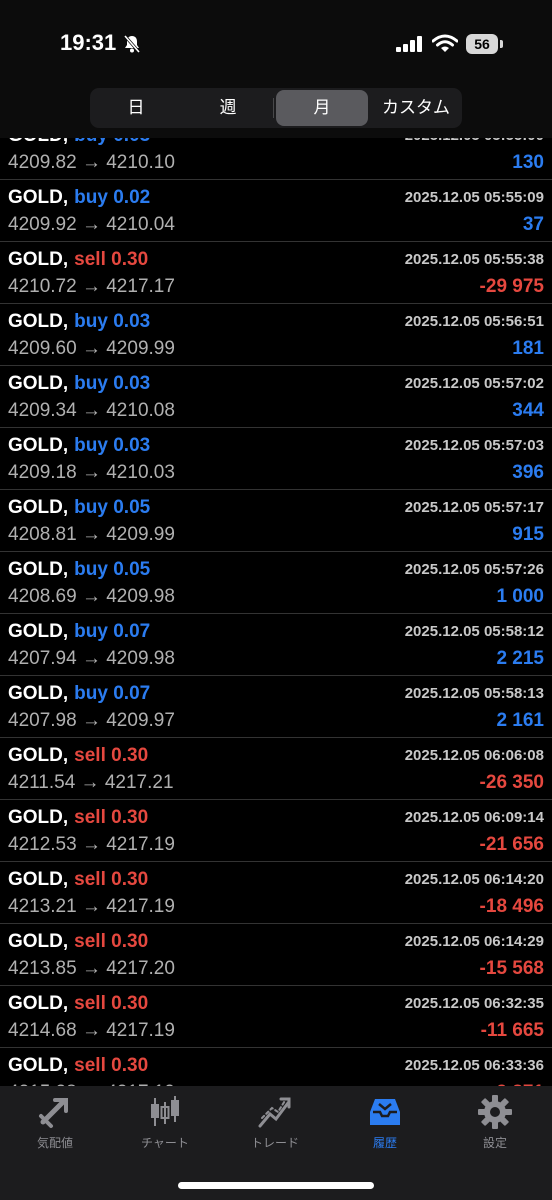 Image resolution: width=552 pixels, height=1200 pixels. I want to click on trade-date: 2025.12.05 06:14:29, so click(474, 941).